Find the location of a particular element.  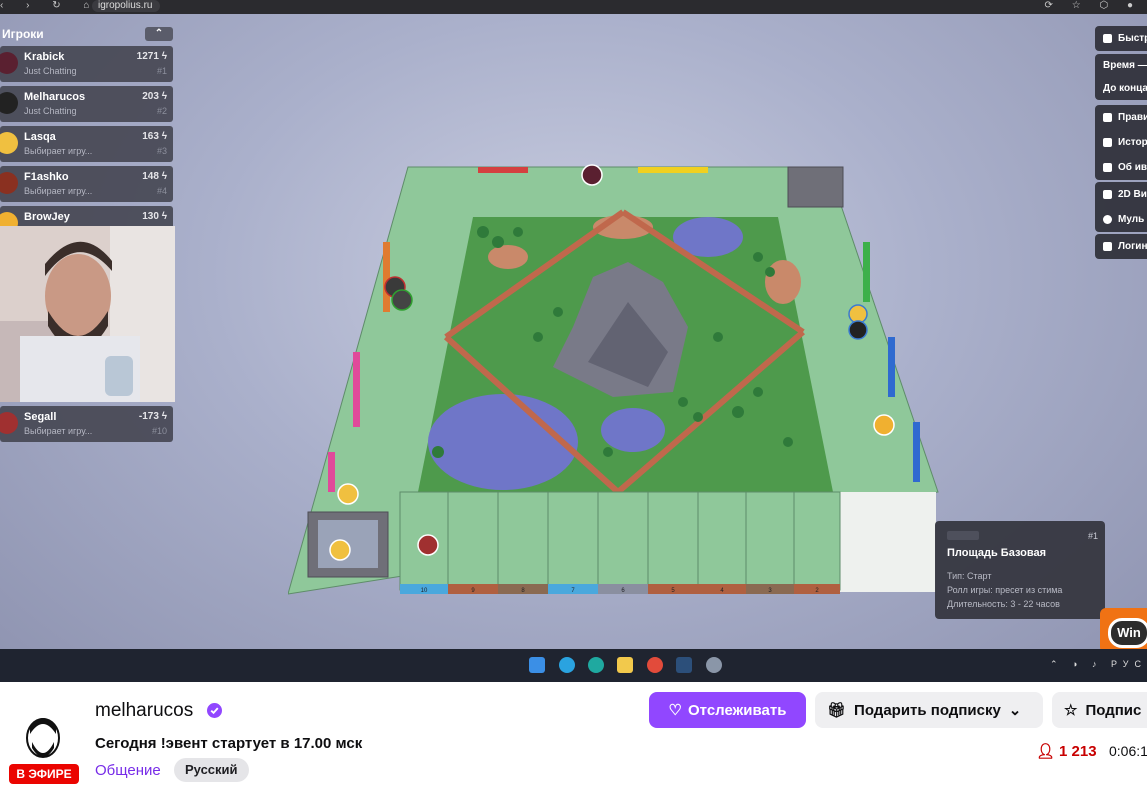

live-badge: В ЭФИРЕ is located at coordinates (44, 774).